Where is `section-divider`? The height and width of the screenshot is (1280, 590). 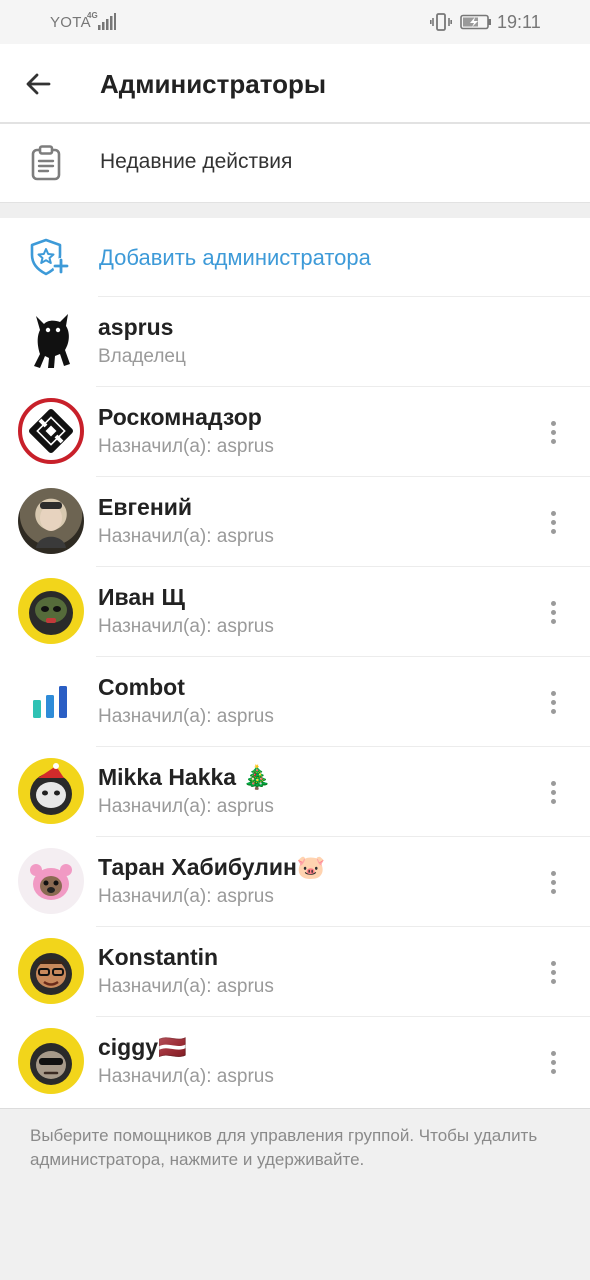 section-divider is located at coordinates (295, 210).